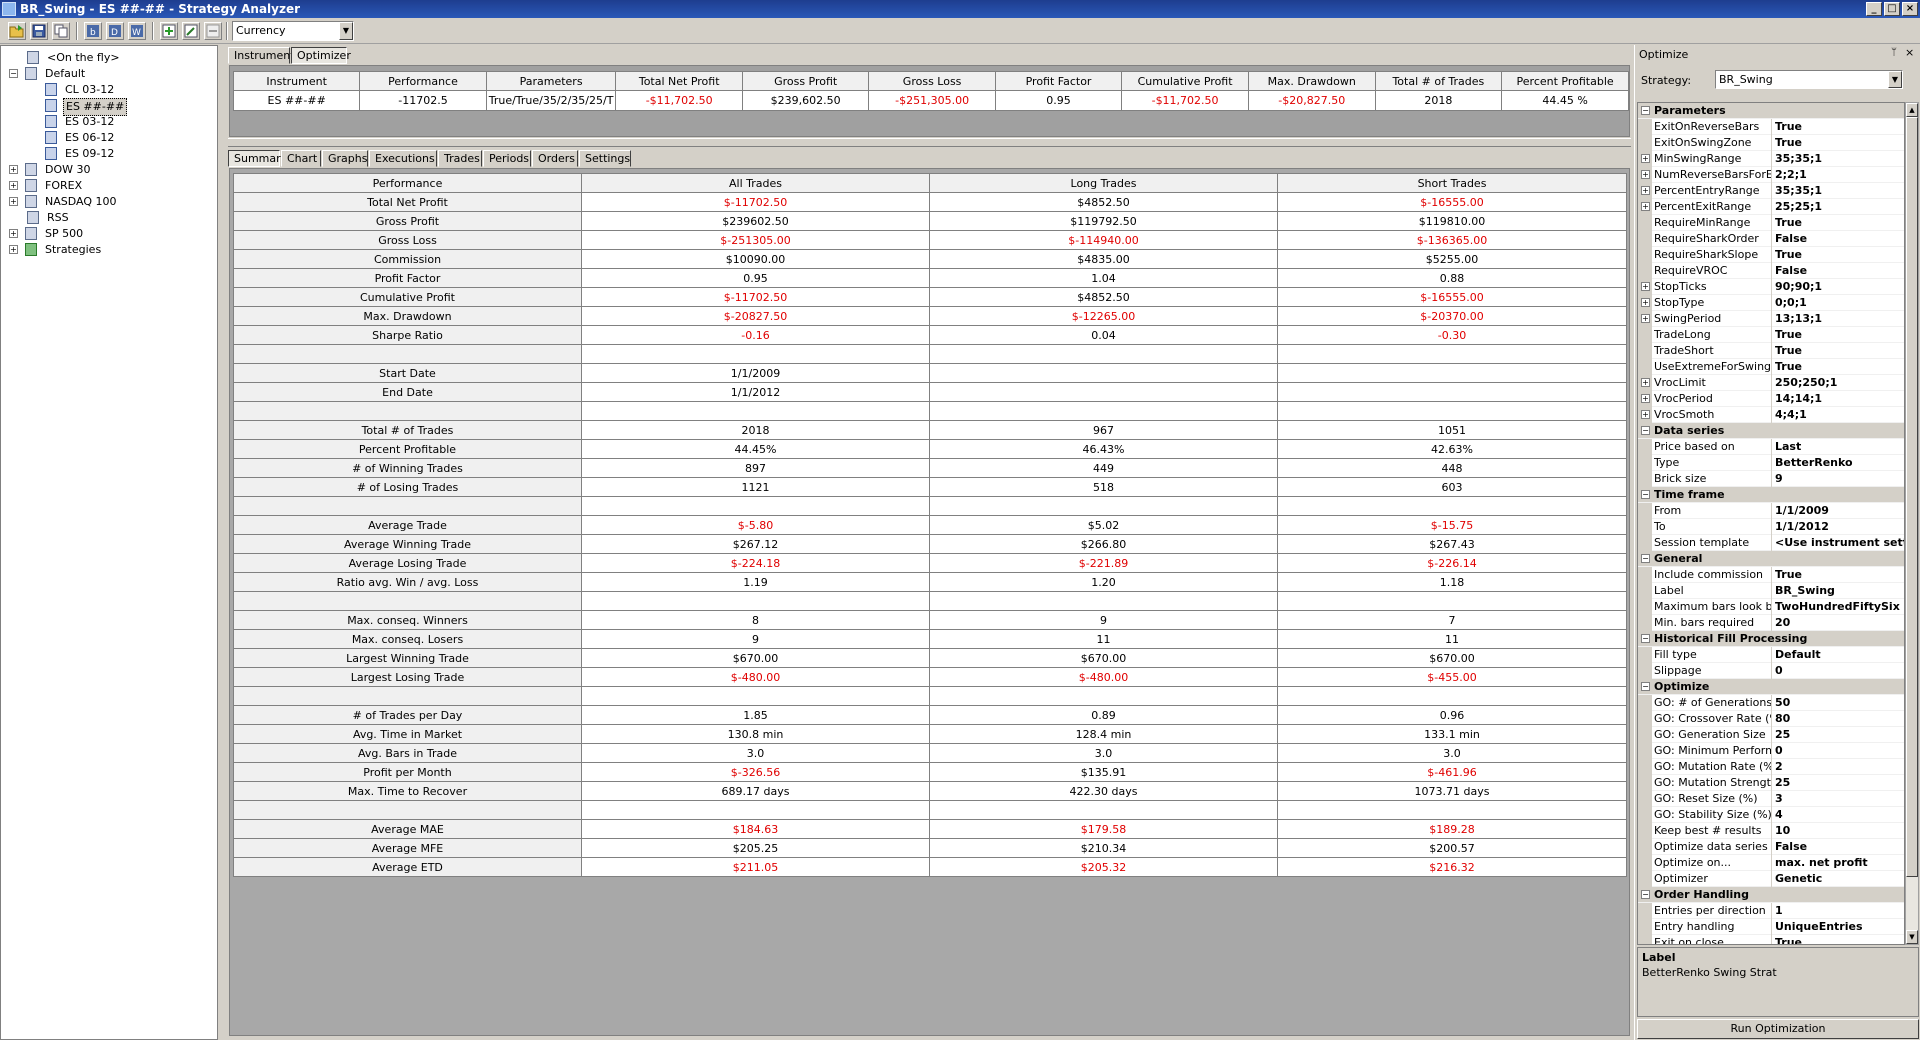 This screenshot has height=1040, width=1920. What do you see at coordinates (605, 158) in the screenshot?
I see `tab-settings: Settings` at bounding box center [605, 158].